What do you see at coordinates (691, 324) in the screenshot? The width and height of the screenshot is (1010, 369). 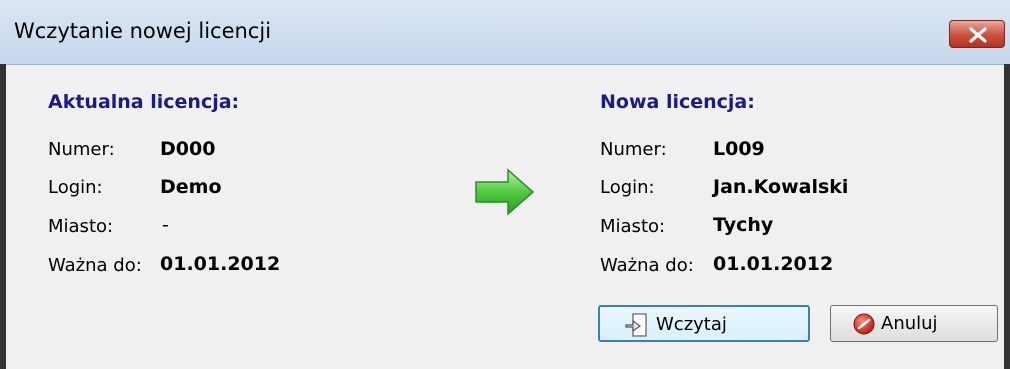 I see `load-button-label: Wczytaj` at bounding box center [691, 324].